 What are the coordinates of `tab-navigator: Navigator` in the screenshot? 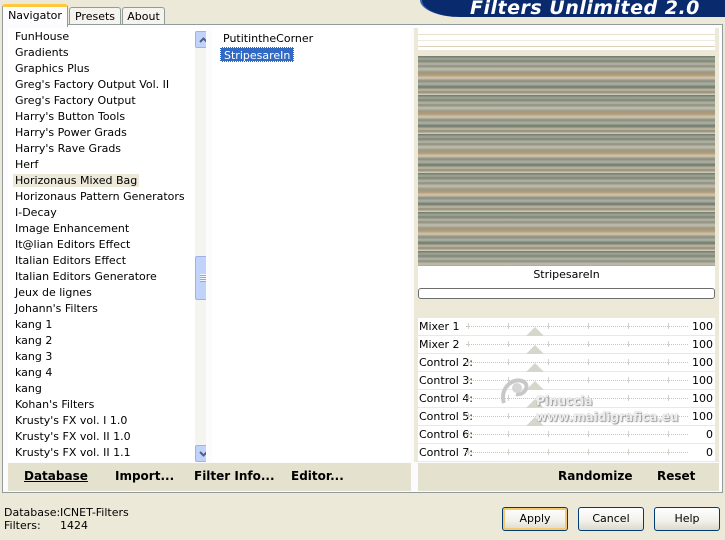 It's located at (35, 15).